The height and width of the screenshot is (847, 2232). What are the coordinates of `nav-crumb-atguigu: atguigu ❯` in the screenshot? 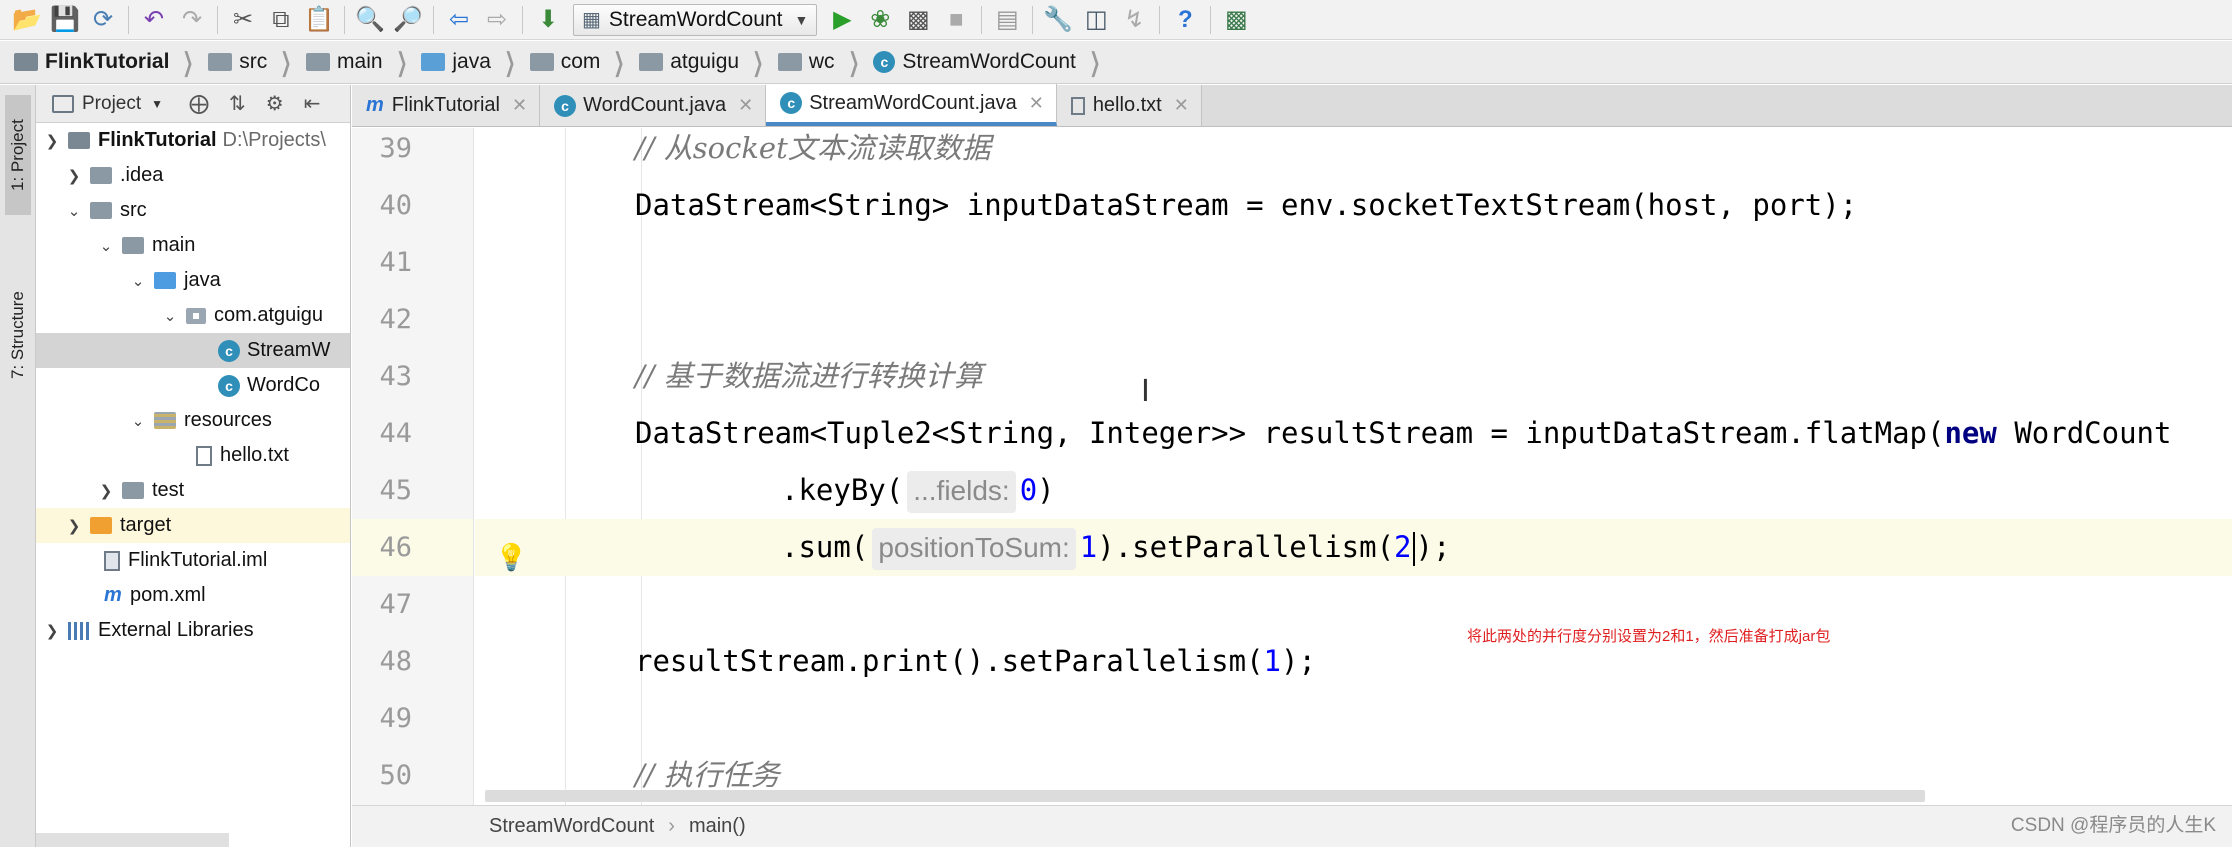 It's located at (708, 62).